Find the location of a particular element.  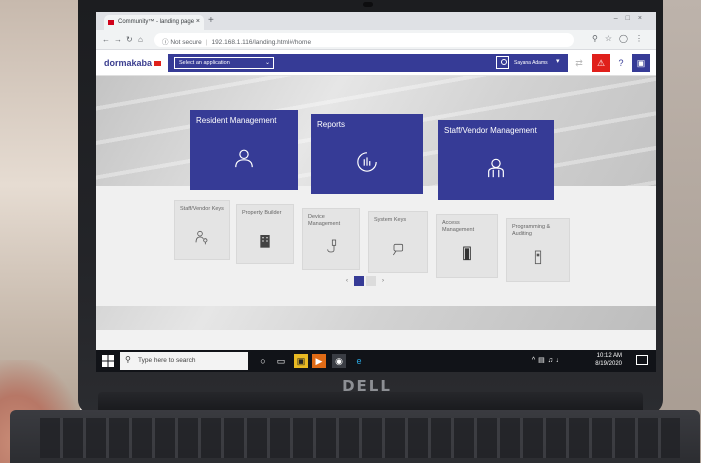

reload-icon: ↻ is located at coordinates (129, 39).